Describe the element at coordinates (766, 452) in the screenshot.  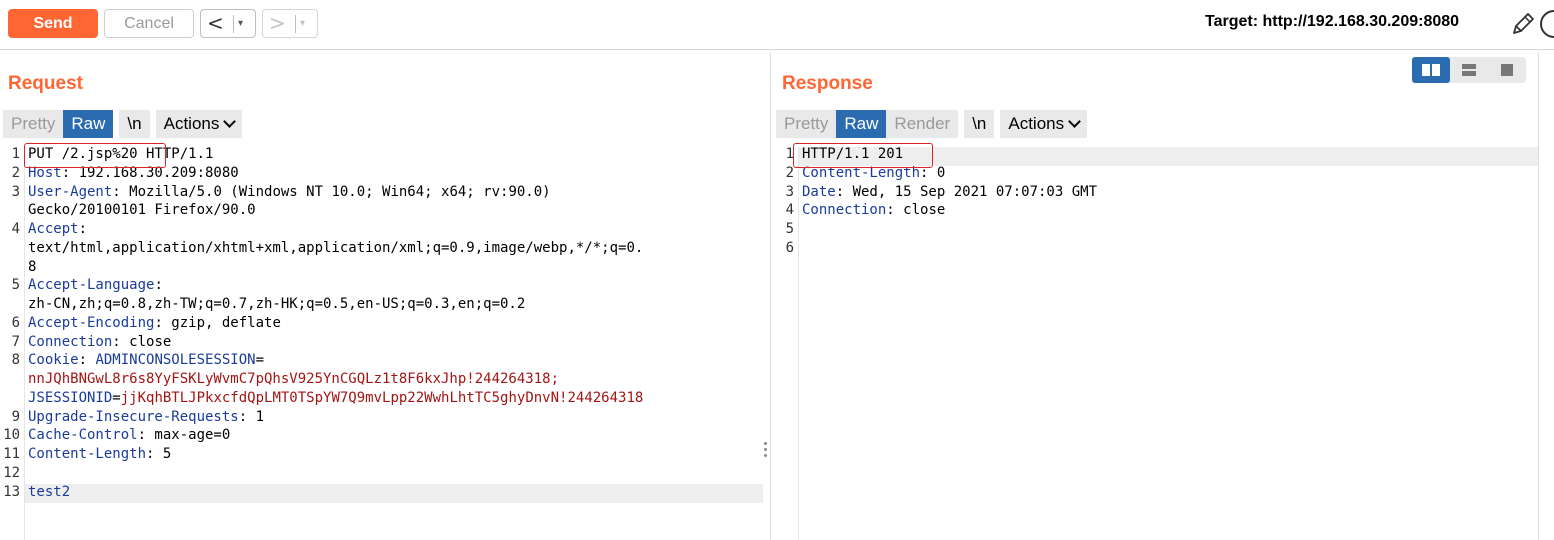
I see `drag-handle-icon` at that location.